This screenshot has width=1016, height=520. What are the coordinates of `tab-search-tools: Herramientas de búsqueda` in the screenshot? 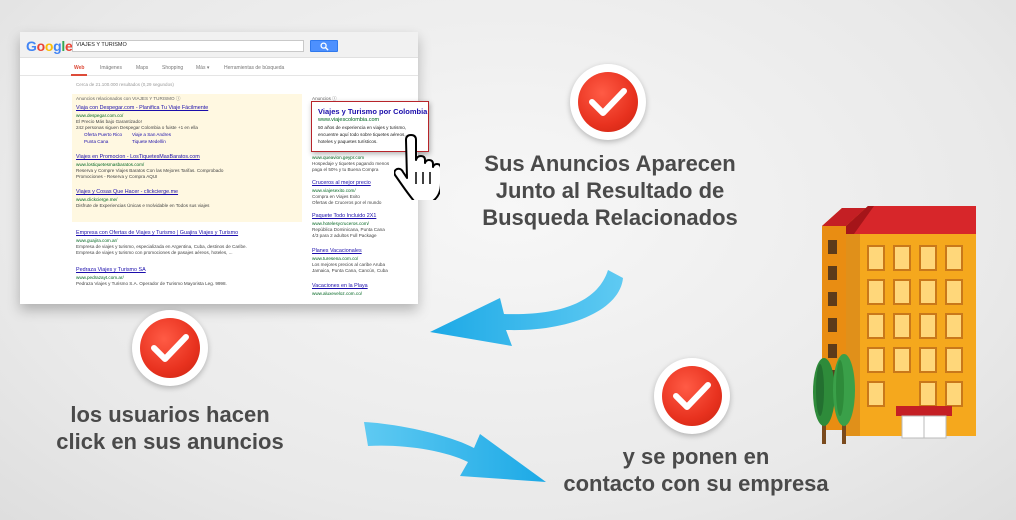 It's located at (254, 68).